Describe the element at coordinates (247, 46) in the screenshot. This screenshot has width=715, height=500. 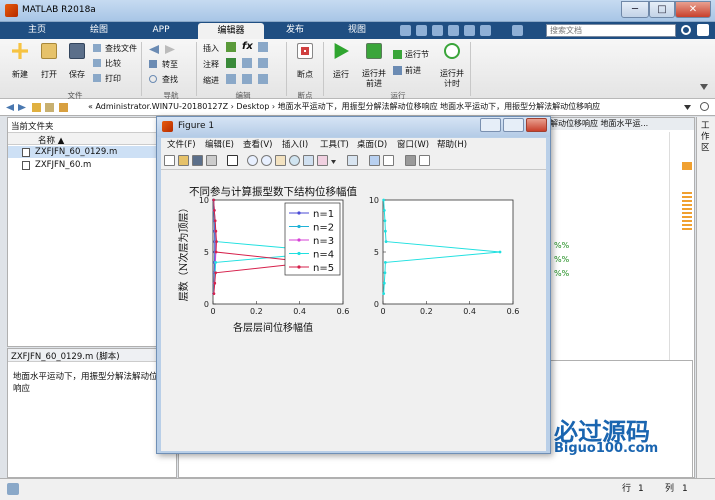
I see `fx-icon: fx` at that location.